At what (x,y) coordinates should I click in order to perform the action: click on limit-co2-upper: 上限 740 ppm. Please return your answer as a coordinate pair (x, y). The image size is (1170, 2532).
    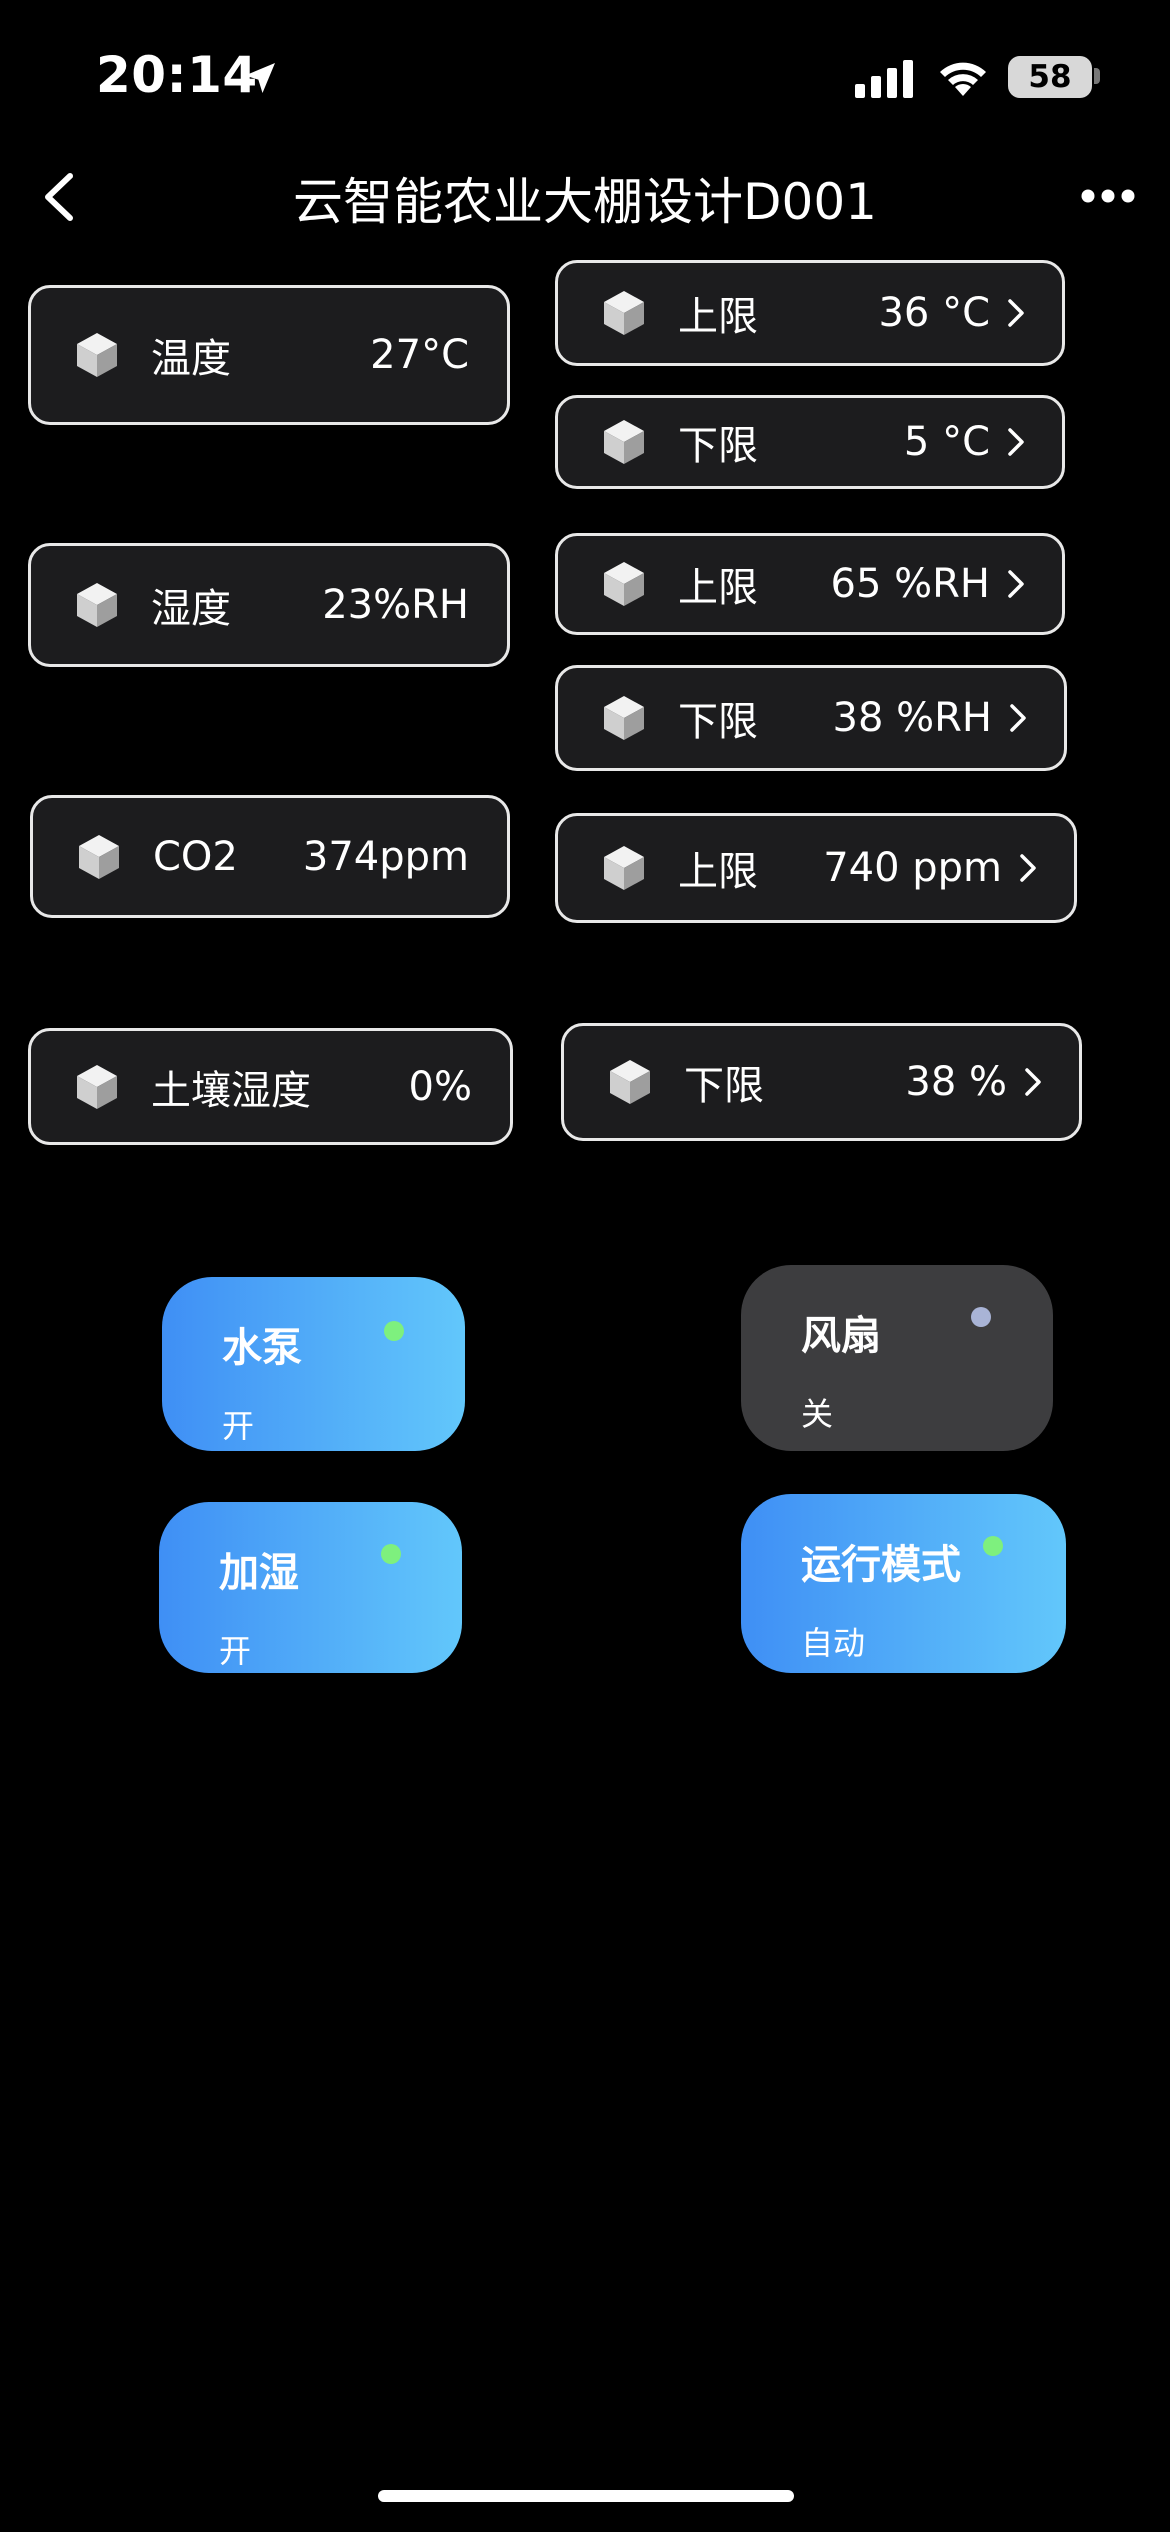
    Looking at the image, I should click on (816, 868).